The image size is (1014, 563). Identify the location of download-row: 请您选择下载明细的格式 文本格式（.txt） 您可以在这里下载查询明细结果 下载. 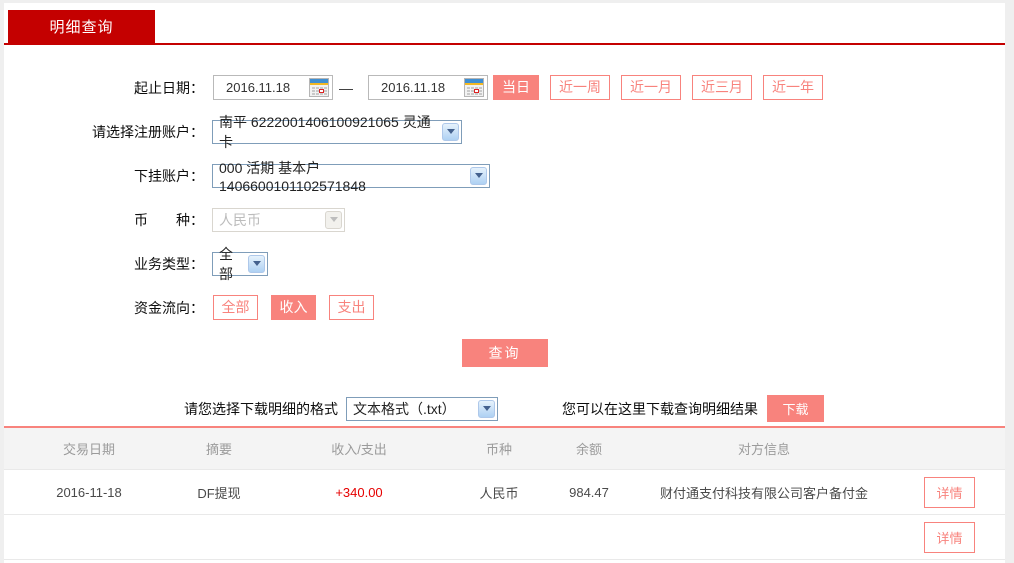
(504, 408).